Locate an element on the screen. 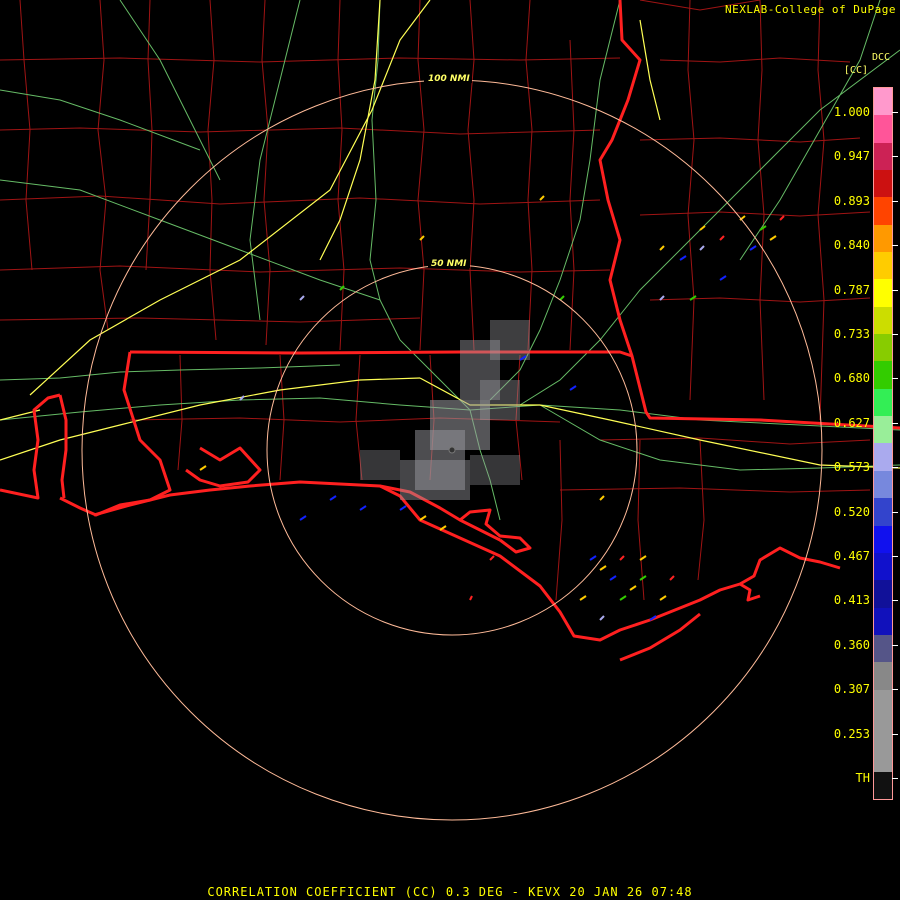 The image size is (900, 900). colorbar-label: 0.413 is located at coordinates (851, 600).